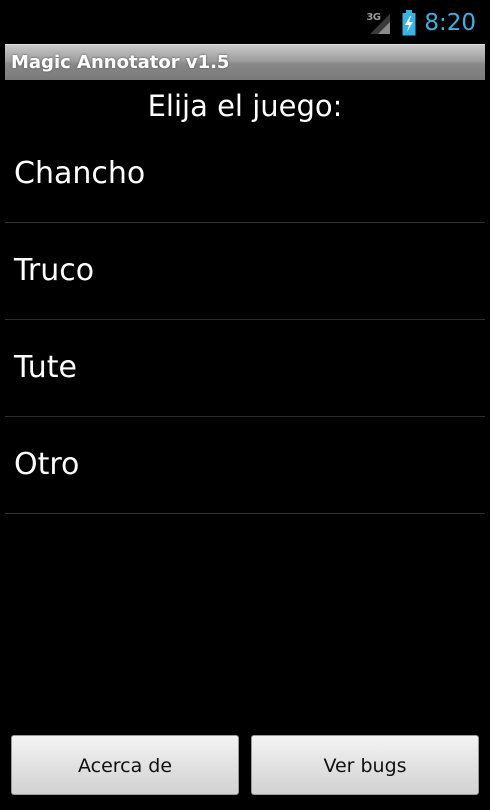 The width and height of the screenshot is (490, 810). What do you see at coordinates (421, 23) in the screenshot?
I see `status-icons: 3G 8:20` at bounding box center [421, 23].